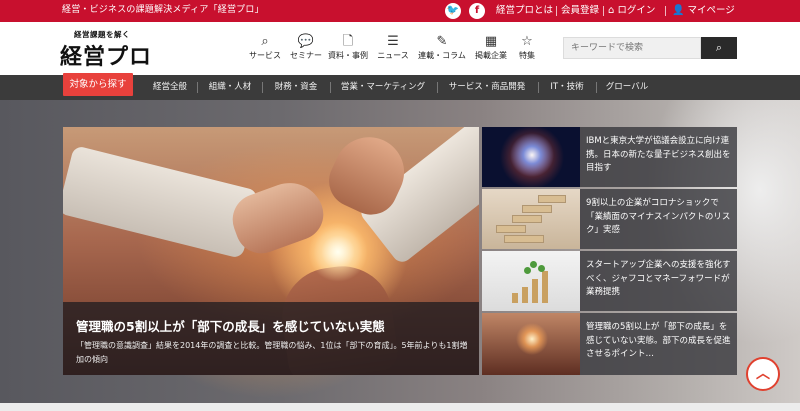 The width and height of the screenshot is (800, 411). What do you see at coordinates (627, 87) in the screenshot?
I see `category-global: グローバル` at bounding box center [627, 87].